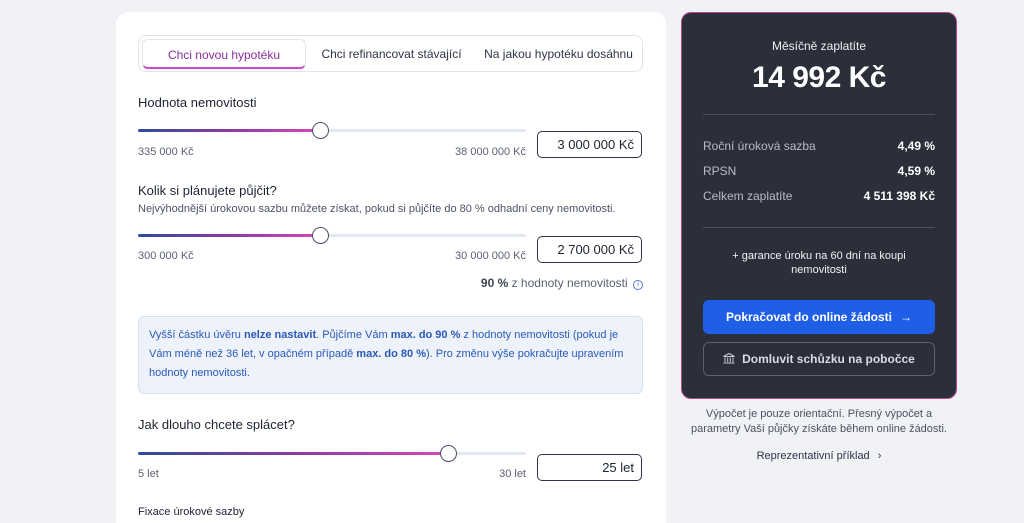  Describe the element at coordinates (906, 317) in the screenshot. I see `arrow-right-icon: →` at that location.